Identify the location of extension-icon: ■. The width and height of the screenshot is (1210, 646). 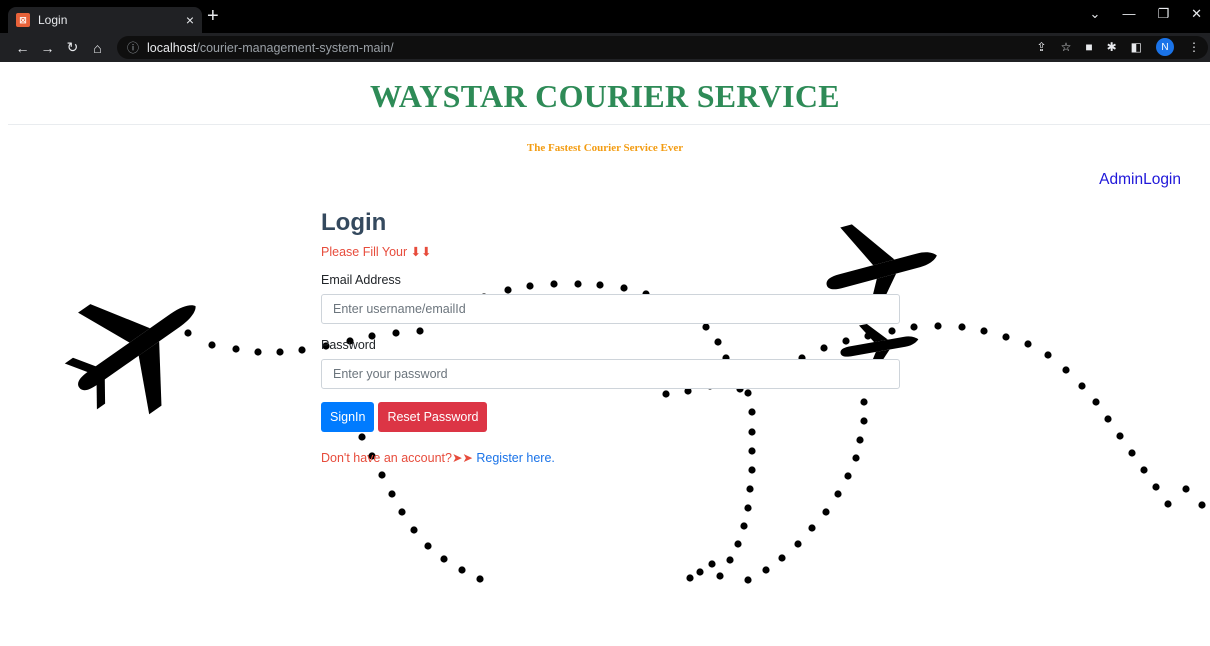
(1088, 47).